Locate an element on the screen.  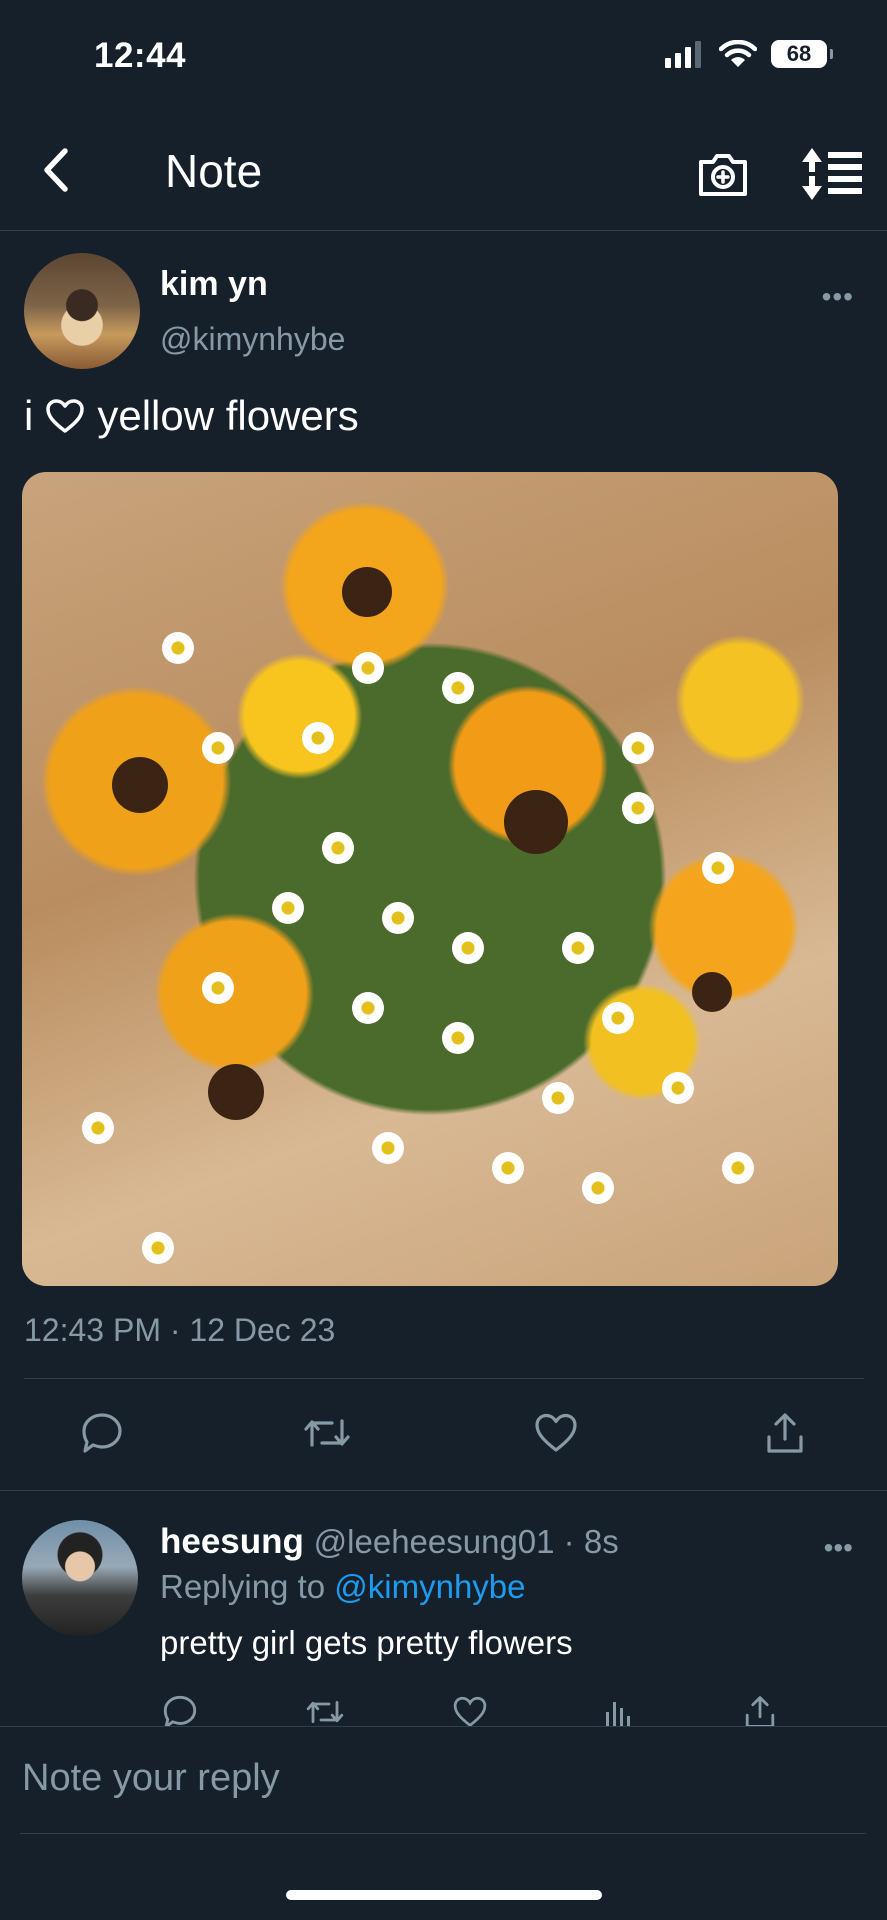
sort-icon is located at coordinates (832, 174).